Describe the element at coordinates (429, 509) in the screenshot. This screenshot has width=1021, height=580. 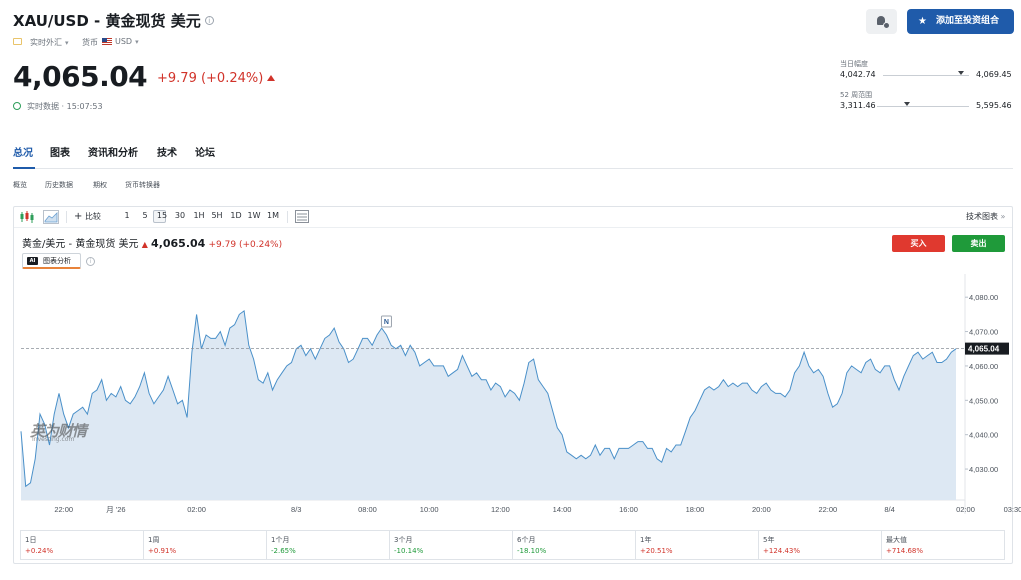
I see `x-tick-label: 10:00` at that location.